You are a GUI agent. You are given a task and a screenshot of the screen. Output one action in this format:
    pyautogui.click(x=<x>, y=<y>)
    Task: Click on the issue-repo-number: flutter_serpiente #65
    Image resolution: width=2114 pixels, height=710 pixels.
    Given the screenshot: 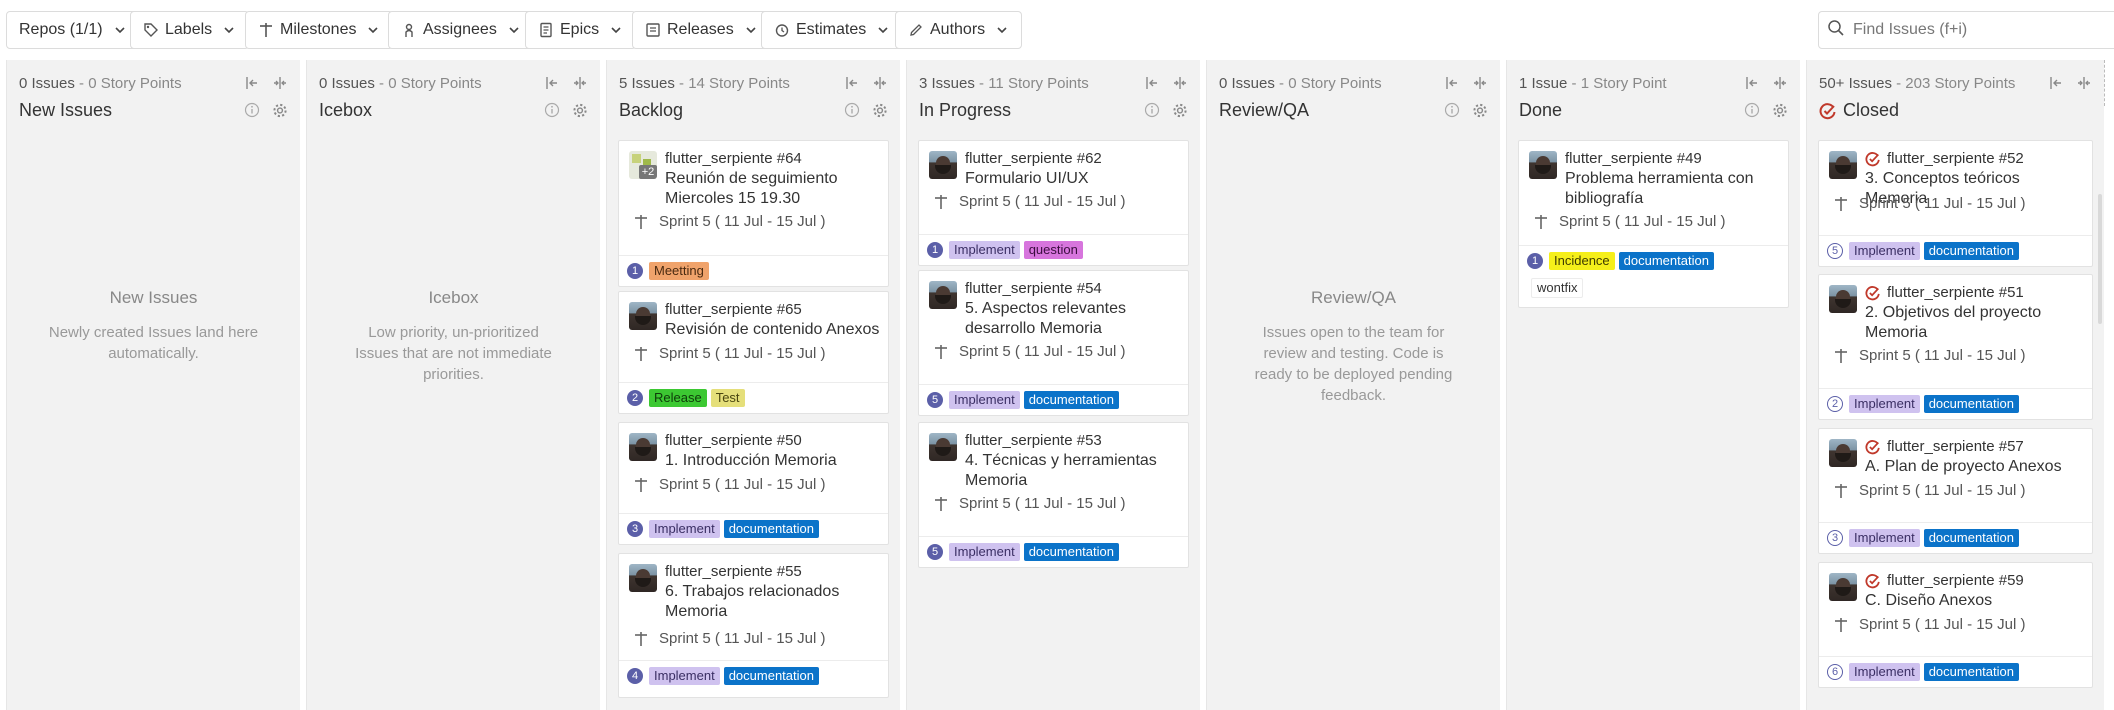 What is the action you would take?
    pyautogui.click(x=733, y=309)
    